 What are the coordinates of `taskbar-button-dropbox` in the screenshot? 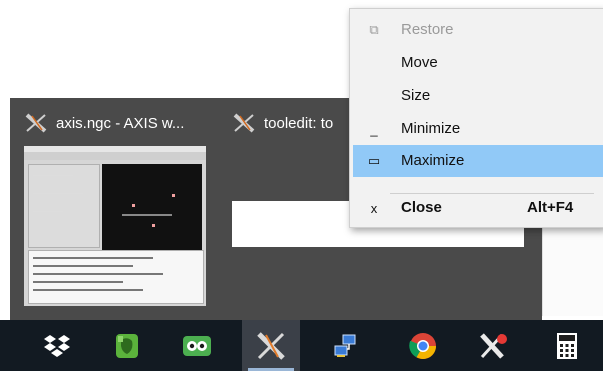 It's located at (57, 345).